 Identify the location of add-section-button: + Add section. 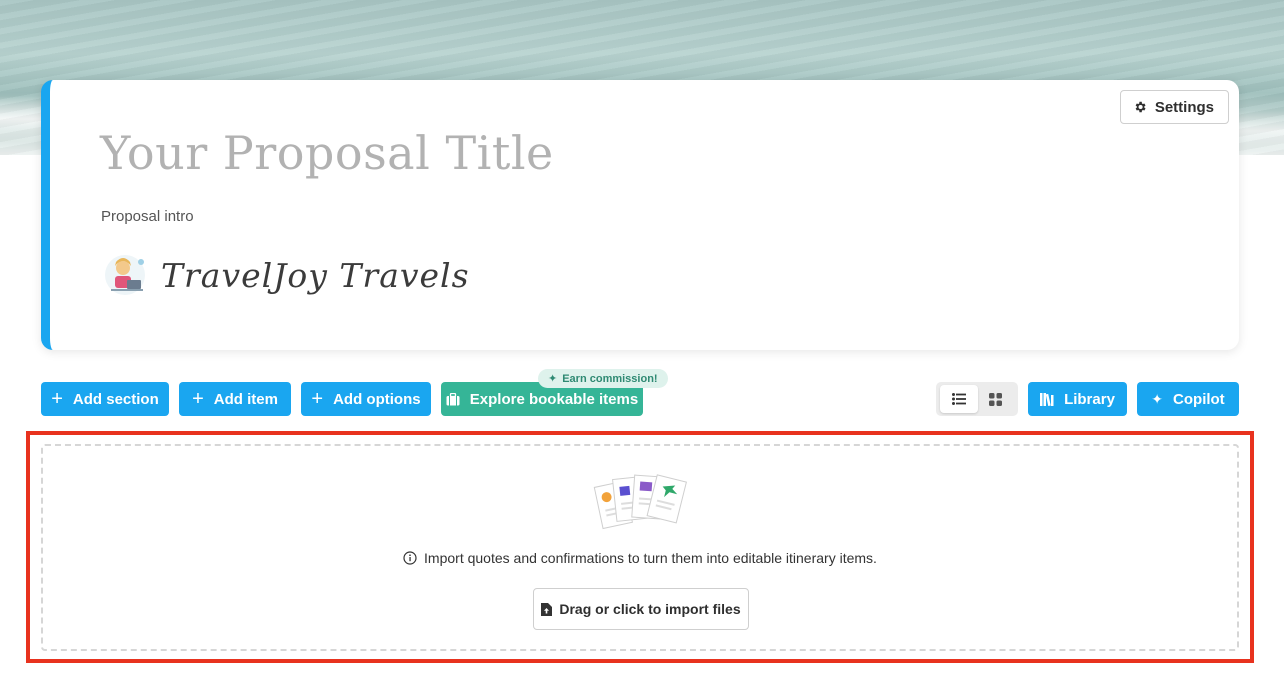
(105, 399).